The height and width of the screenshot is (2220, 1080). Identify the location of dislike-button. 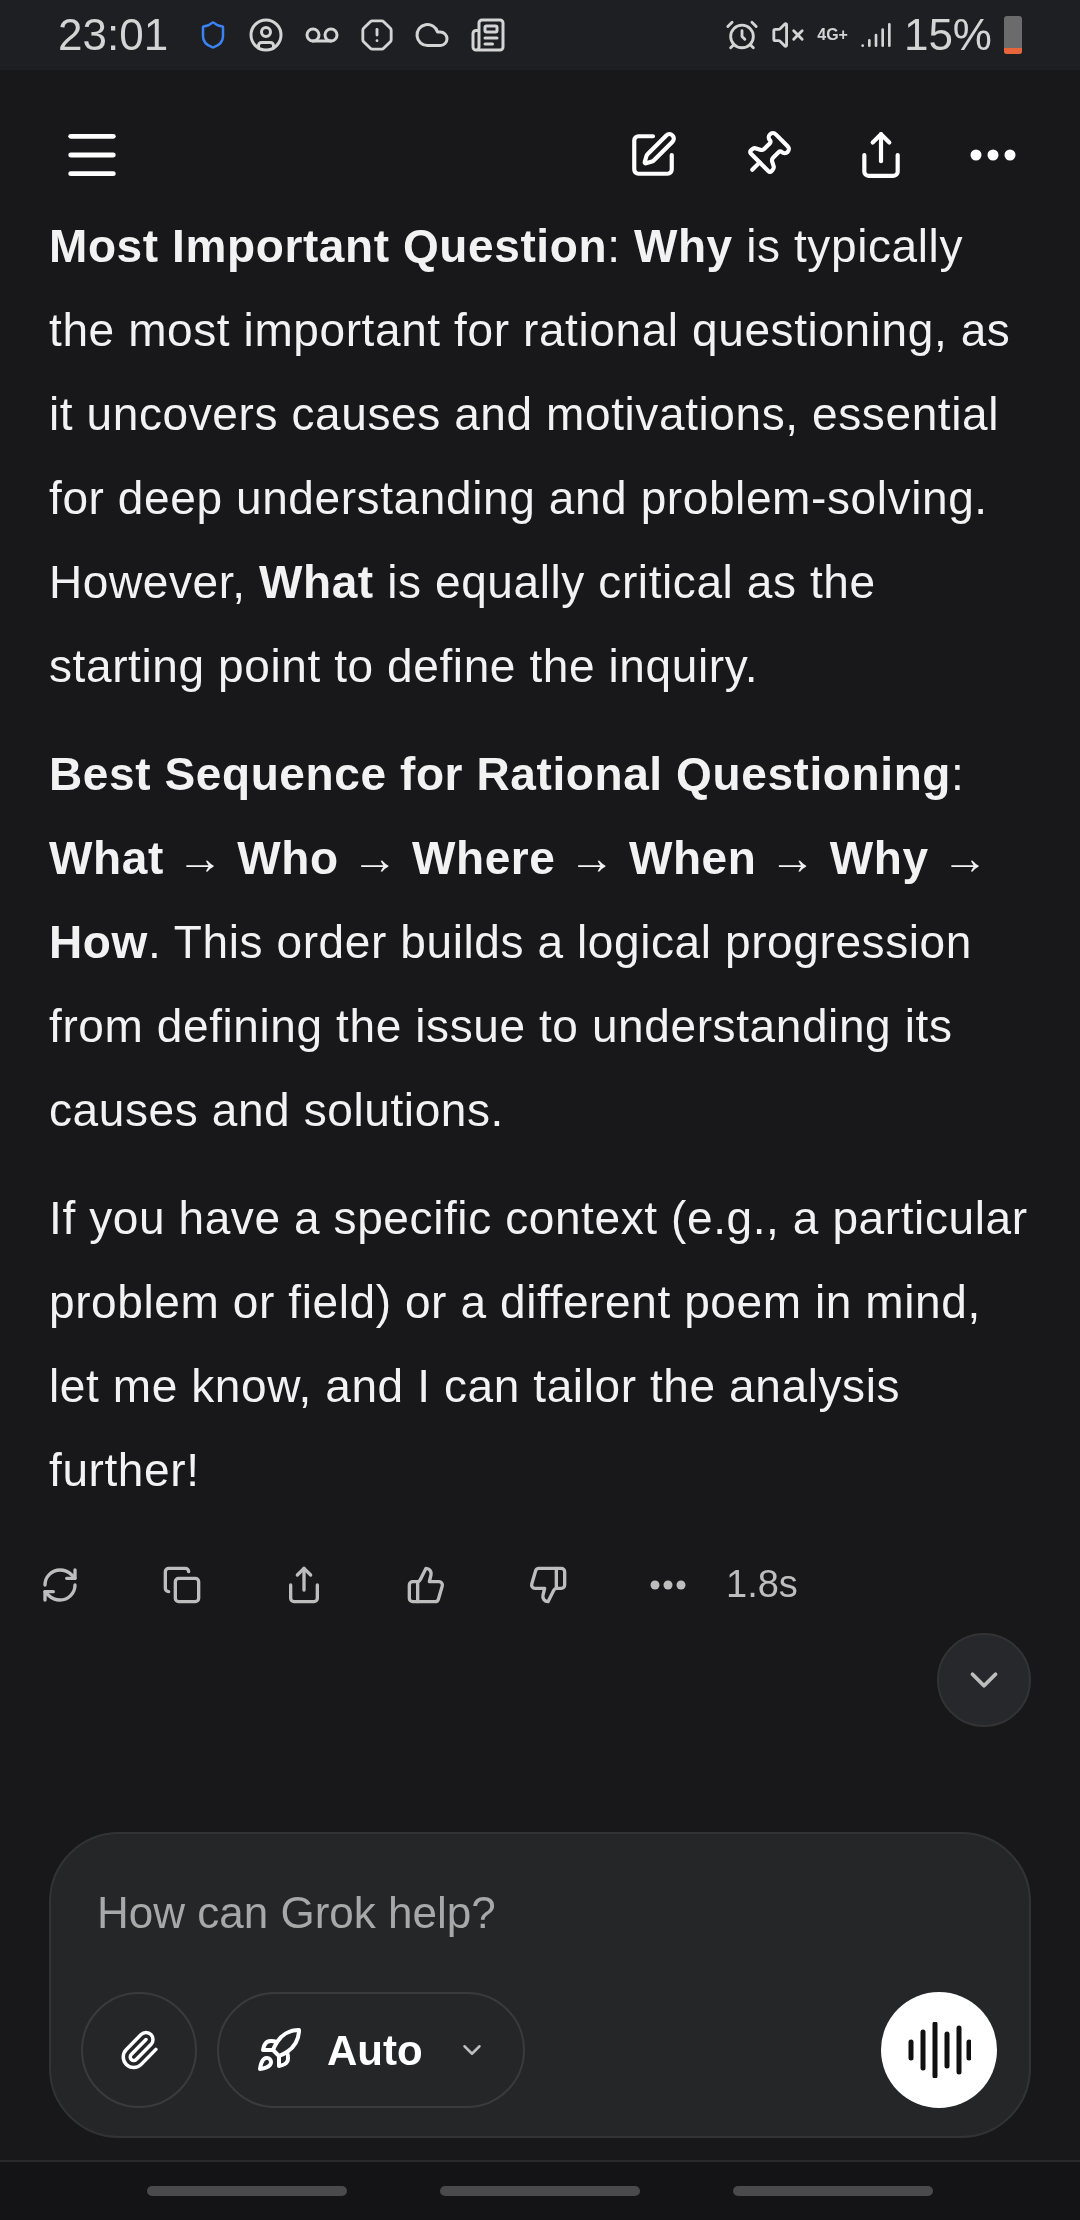
(548, 1584).